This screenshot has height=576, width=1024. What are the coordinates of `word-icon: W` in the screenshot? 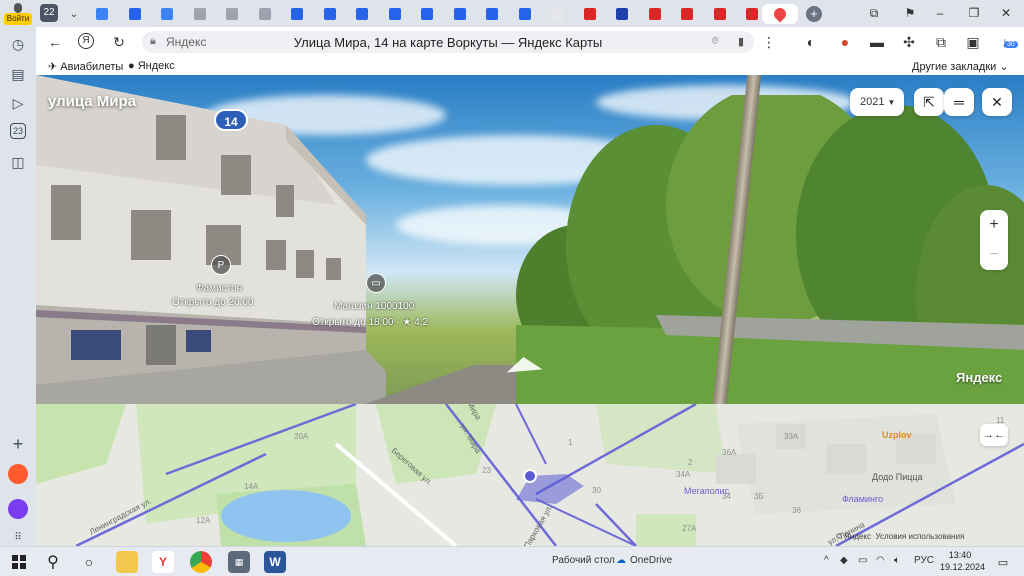 It's located at (275, 562).